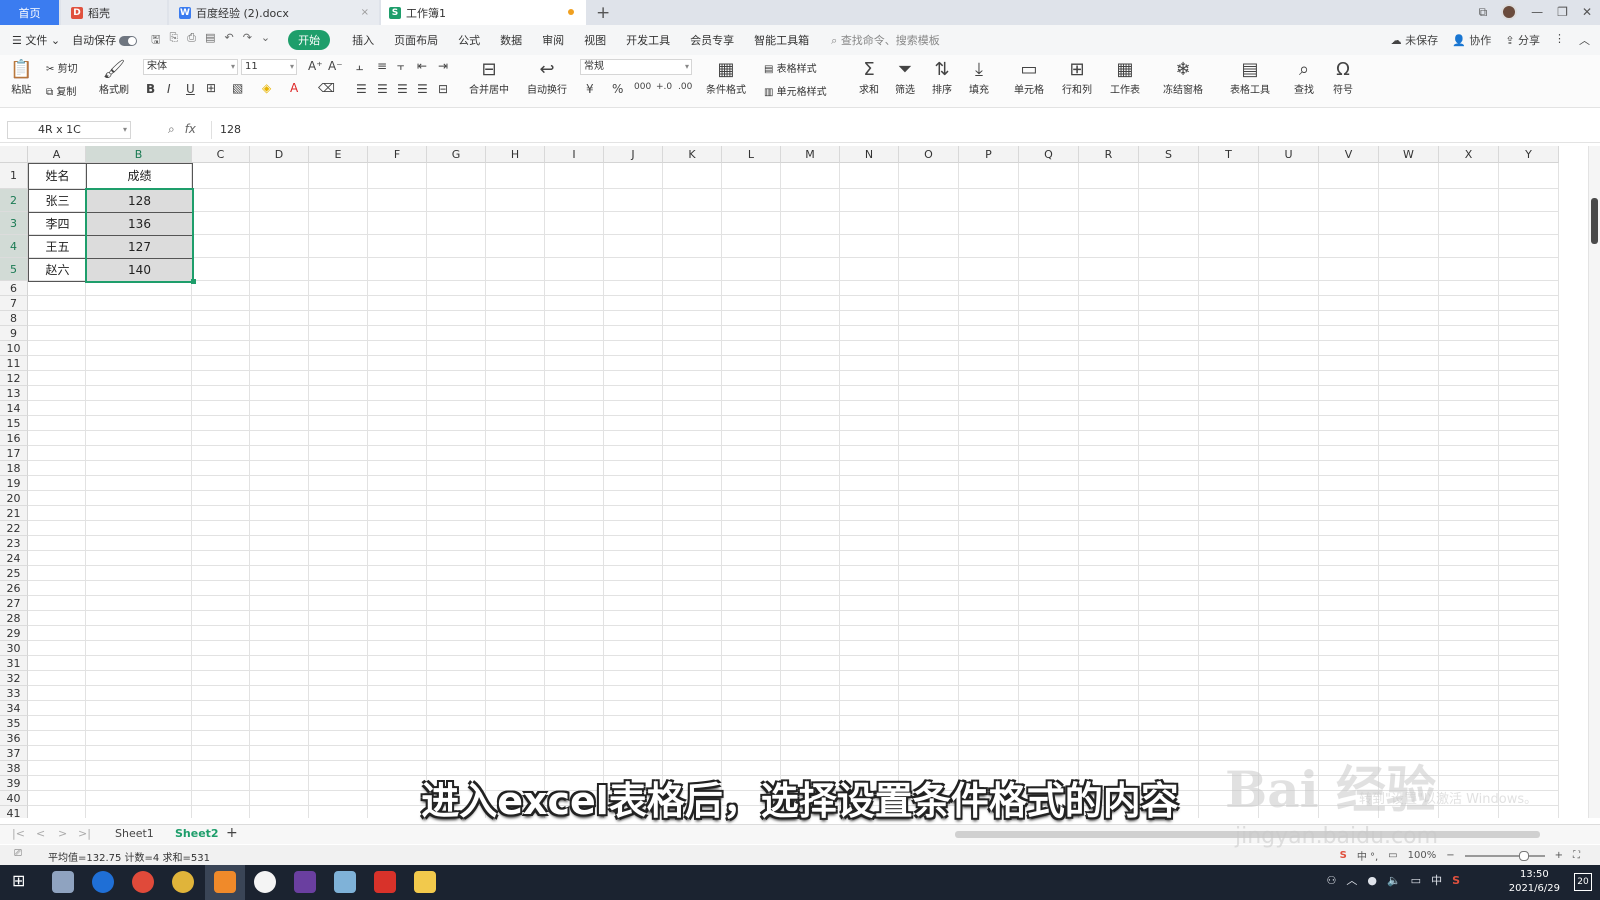  I want to click on taskbar-clock: 13:50 2021/6/29, so click(1534, 882).